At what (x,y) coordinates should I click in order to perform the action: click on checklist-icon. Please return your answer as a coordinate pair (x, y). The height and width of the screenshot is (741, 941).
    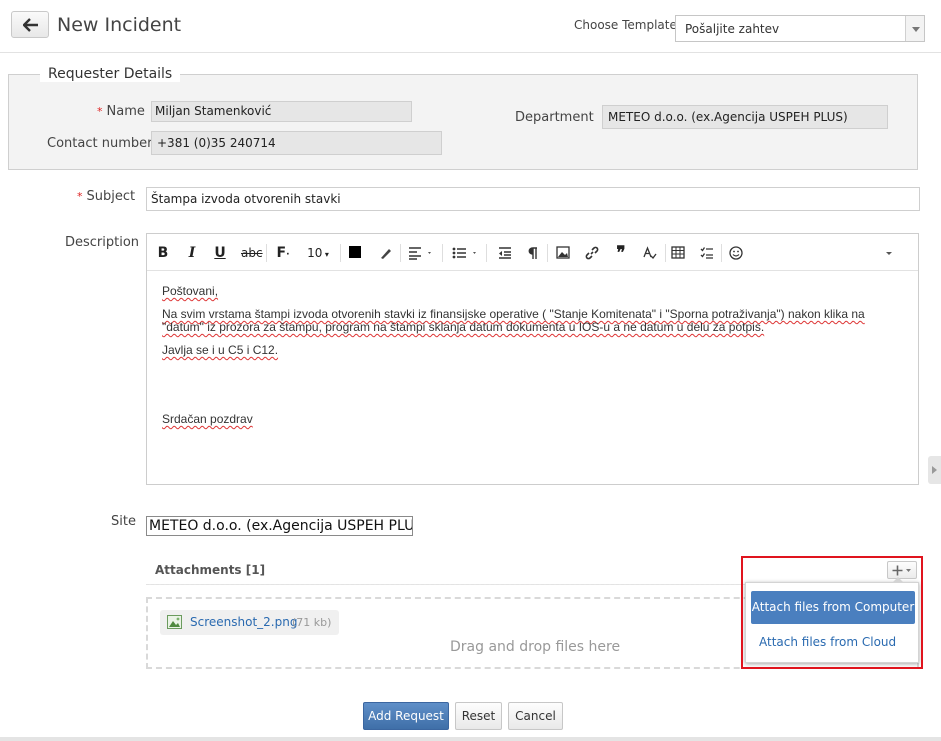
    Looking at the image, I should click on (707, 253).